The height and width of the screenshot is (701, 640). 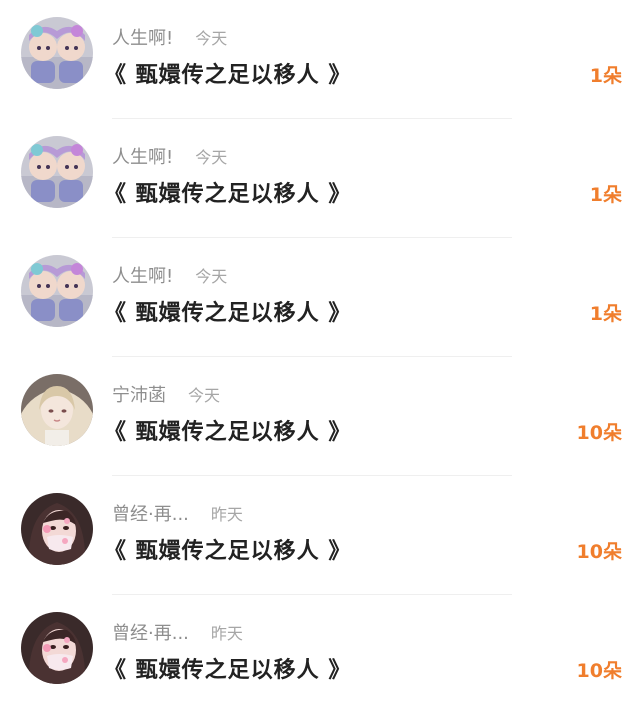 I want to click on user-name: 宁沛菡, so click(x=139, y=395).